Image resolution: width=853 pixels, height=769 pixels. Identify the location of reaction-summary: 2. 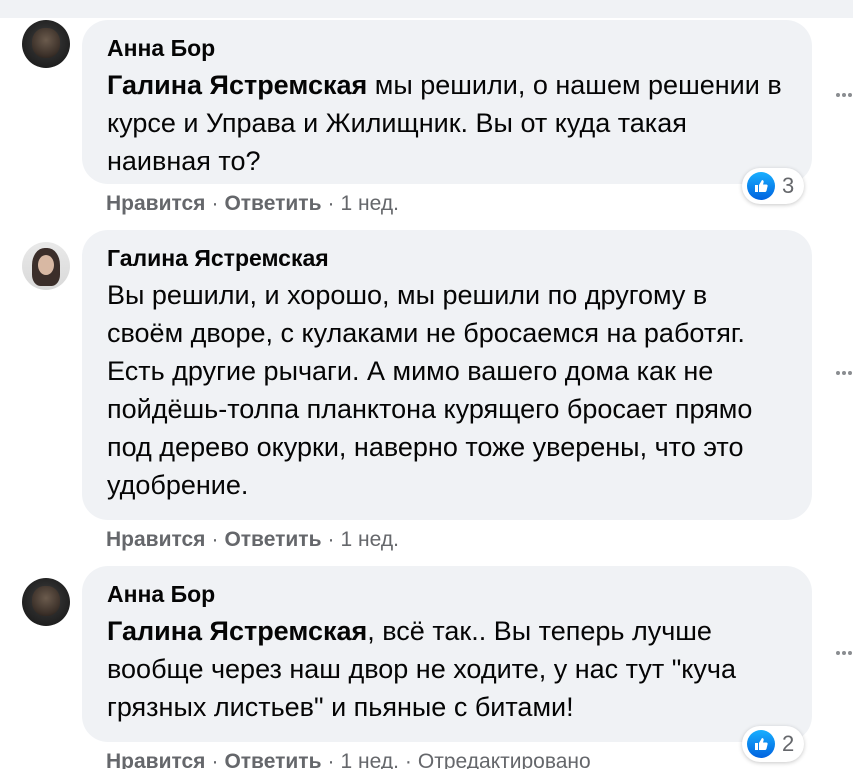
(773, 744).